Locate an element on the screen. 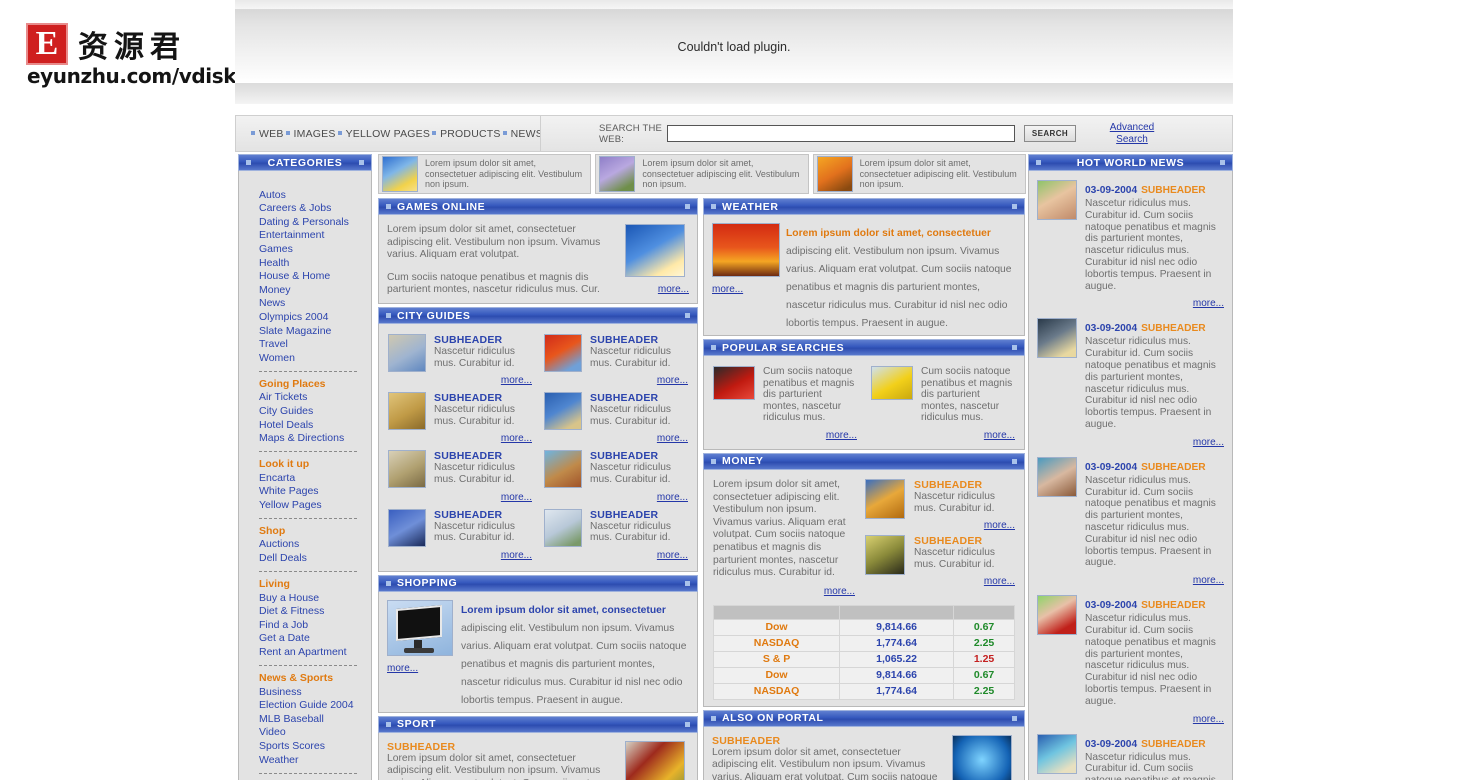 This screenshot has width=1470, height=780. sidebar-link-4: Games is located at coordinates (315, 249).